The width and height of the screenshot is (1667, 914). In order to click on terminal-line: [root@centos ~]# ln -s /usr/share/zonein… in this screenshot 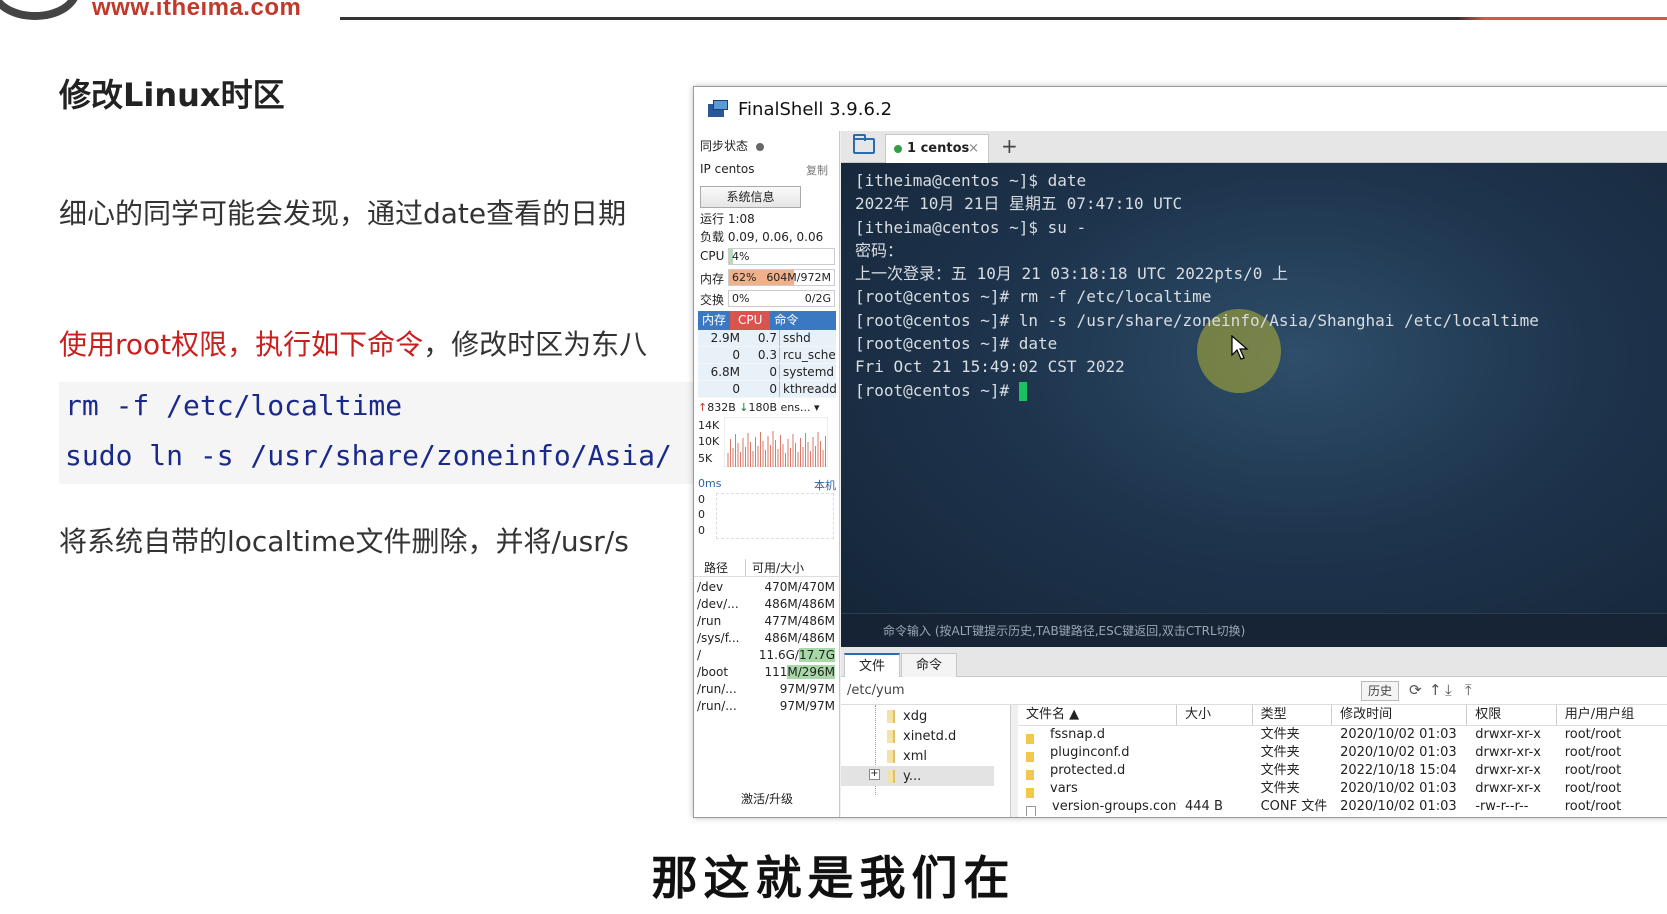, I will do `click(1197, 320)`.